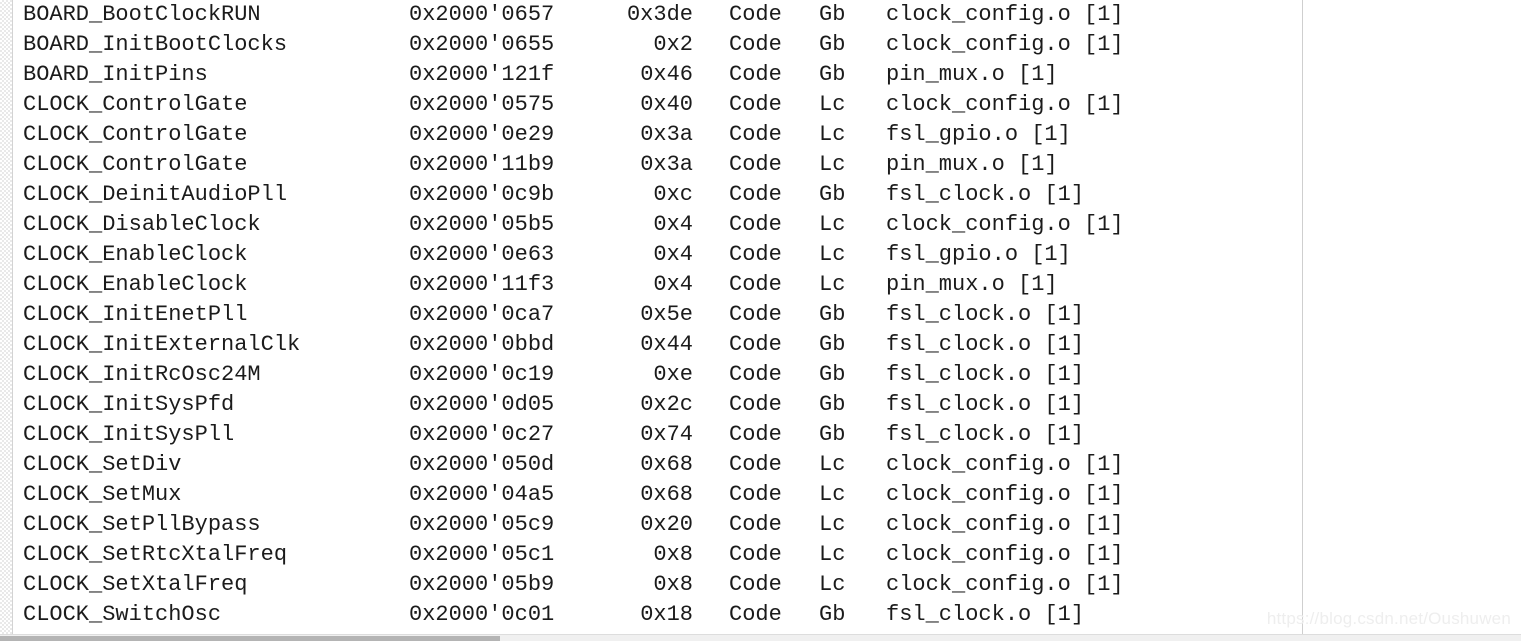 Image resolution: width=1521 pixels, height=641 pixels. Describe the element at coordinates (482, 164) in the screenshot. I see `symbol-address: 0x2000'11b9` at that location.